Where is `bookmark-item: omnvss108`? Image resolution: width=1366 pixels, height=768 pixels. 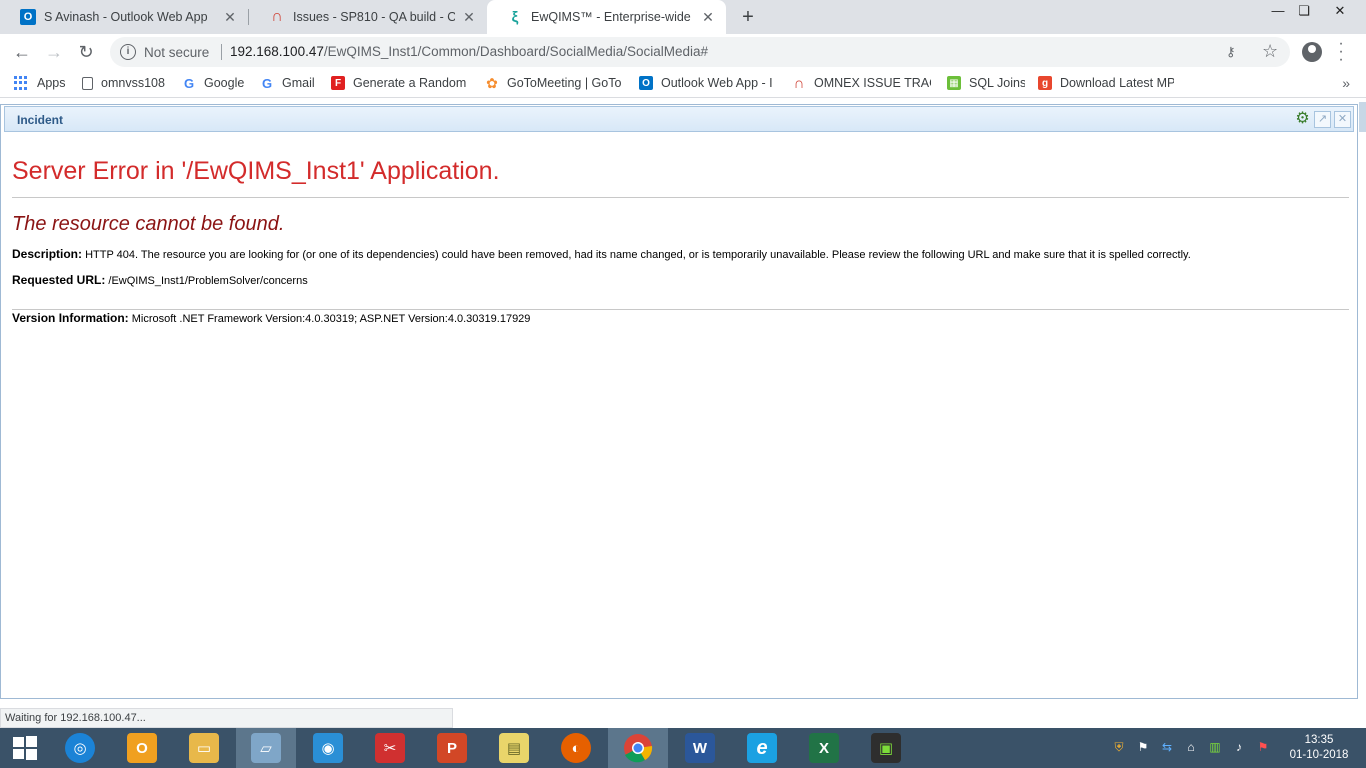
bookmark-item: omnvss108 is located at coordinates (127, 83).